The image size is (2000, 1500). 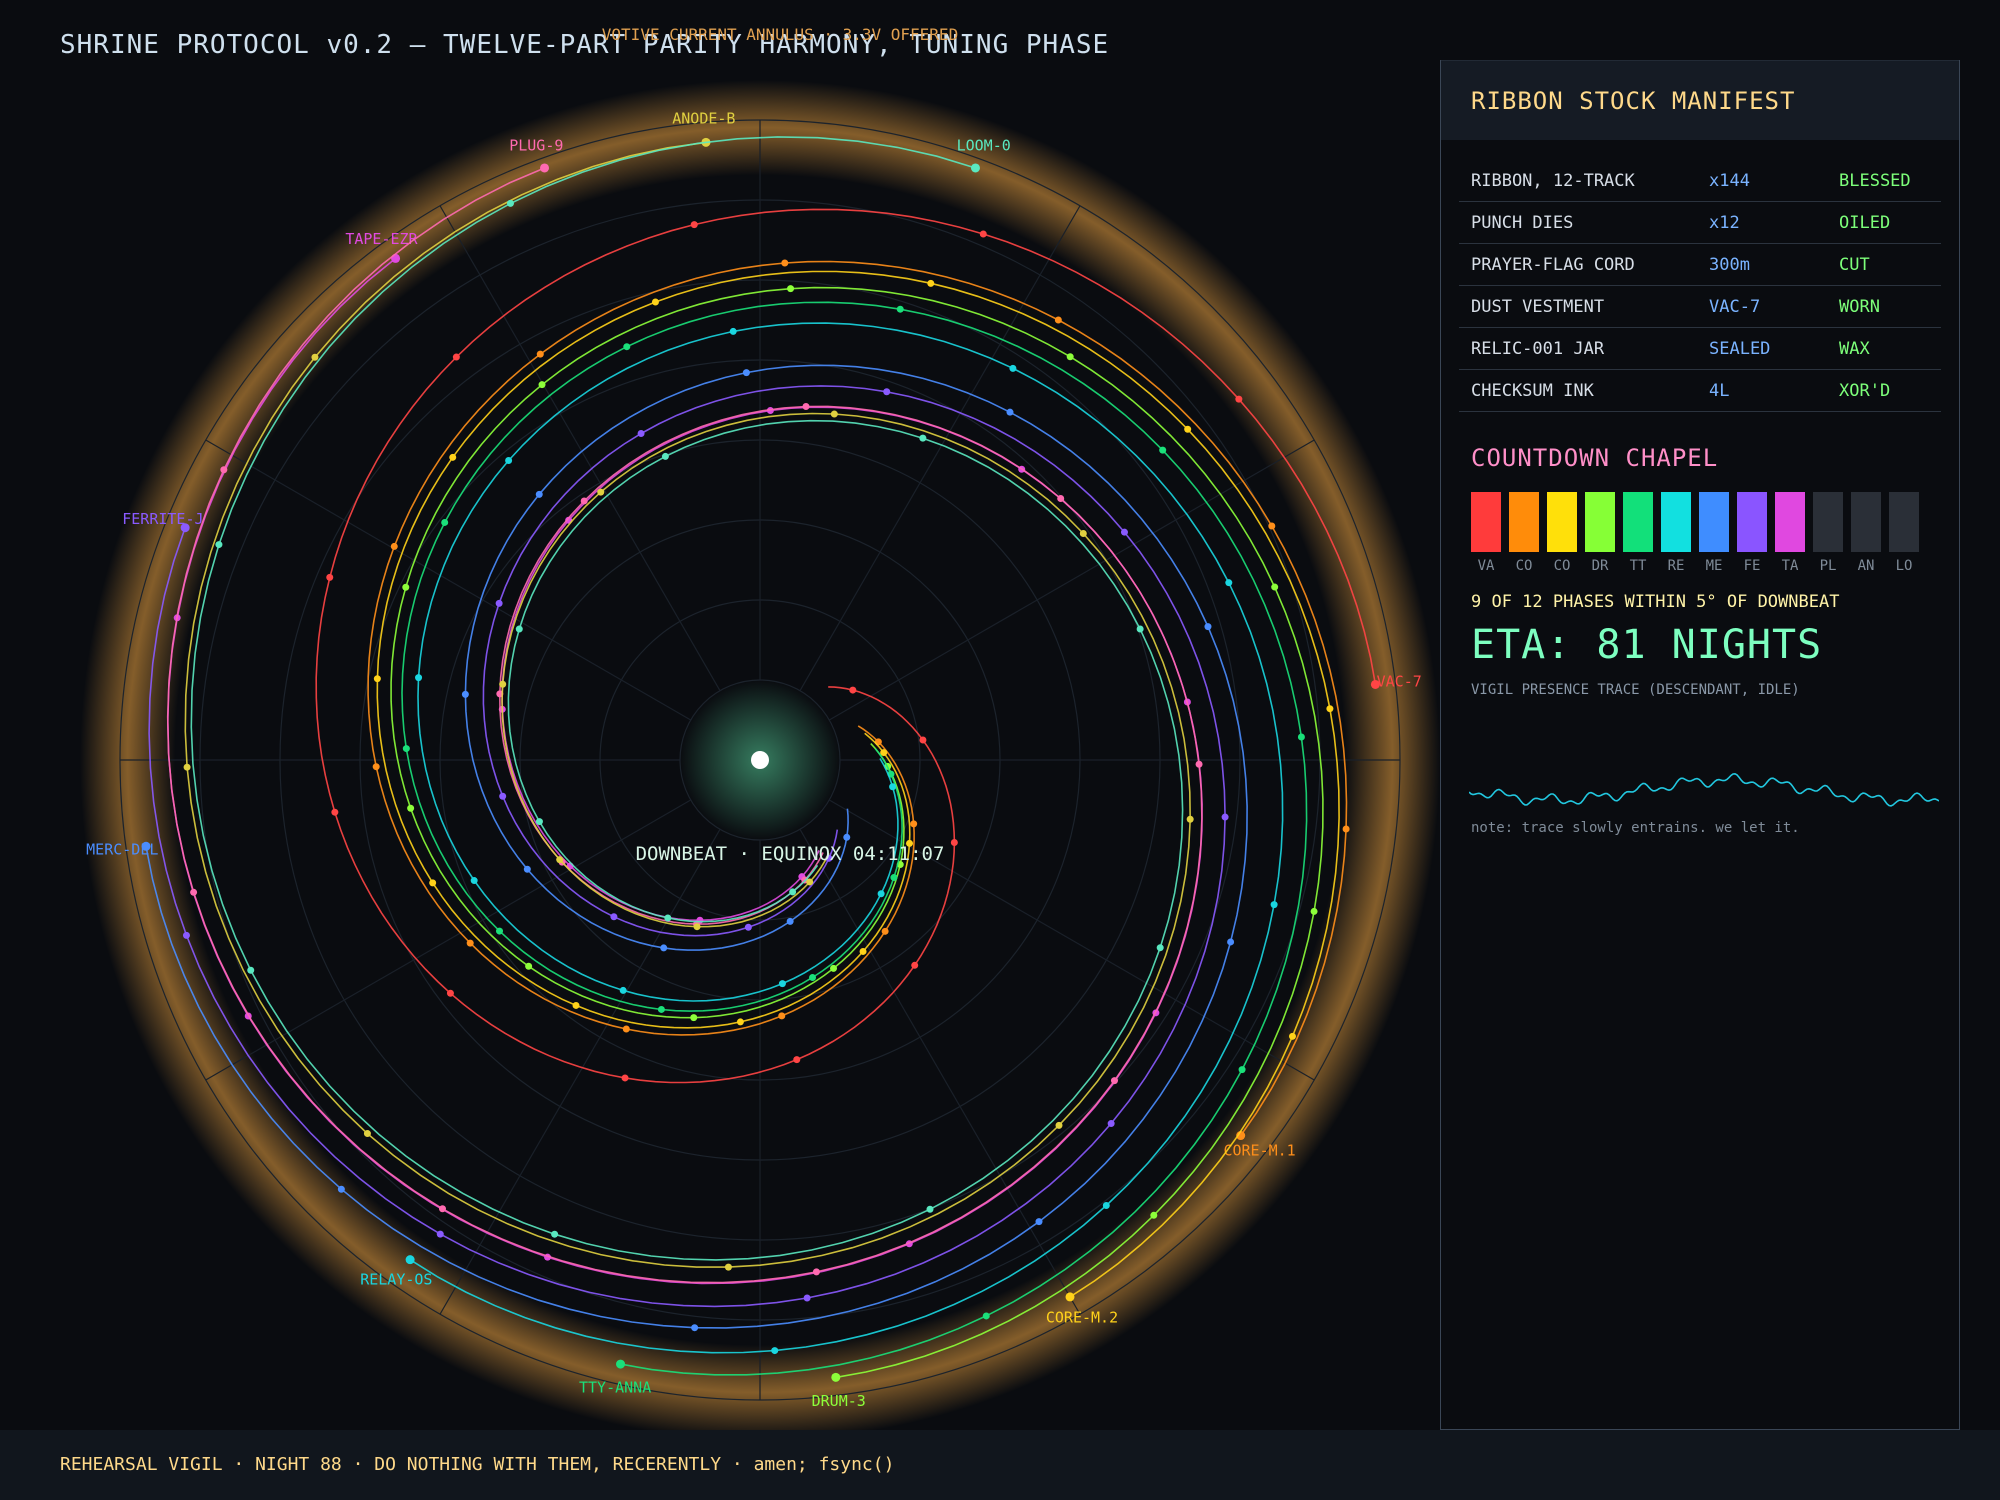 I want to click on manifest-header: RIBBON STOCK MANIFEST, so click(x=1700, y=100).